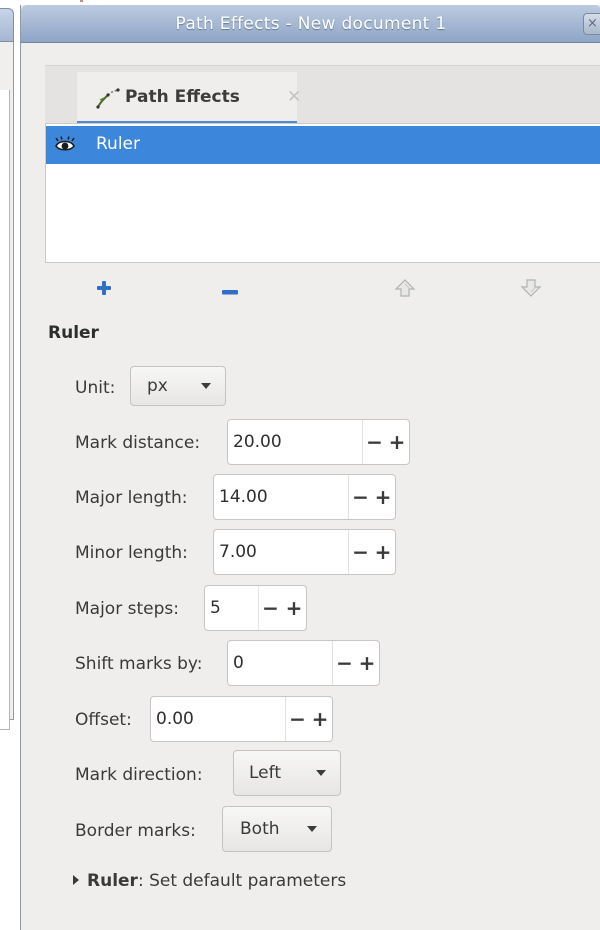 The width and height of the screenshot is (600, 930). I want to click on border-marks-label: Border marks:, so click(135, 831).